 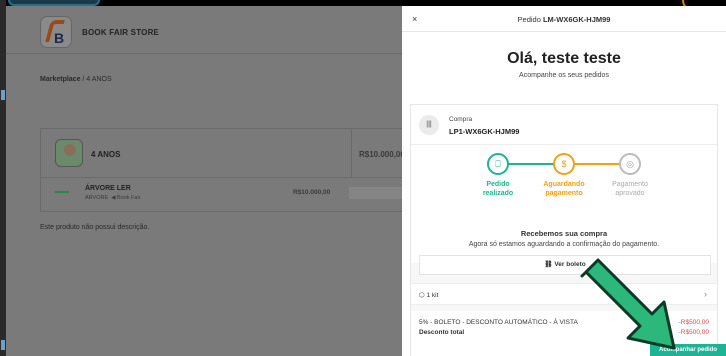 I want to click on arrow-shape, so click(x=628, y=304).